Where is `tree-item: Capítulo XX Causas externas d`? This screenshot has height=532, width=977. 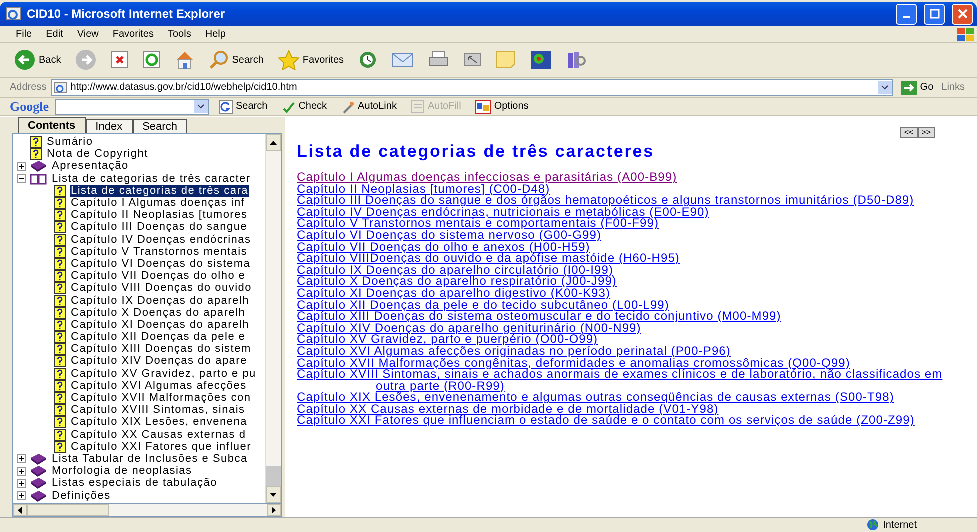 tree-item: Capítulo XX Causas externas d is located at coordinates (159, 434).